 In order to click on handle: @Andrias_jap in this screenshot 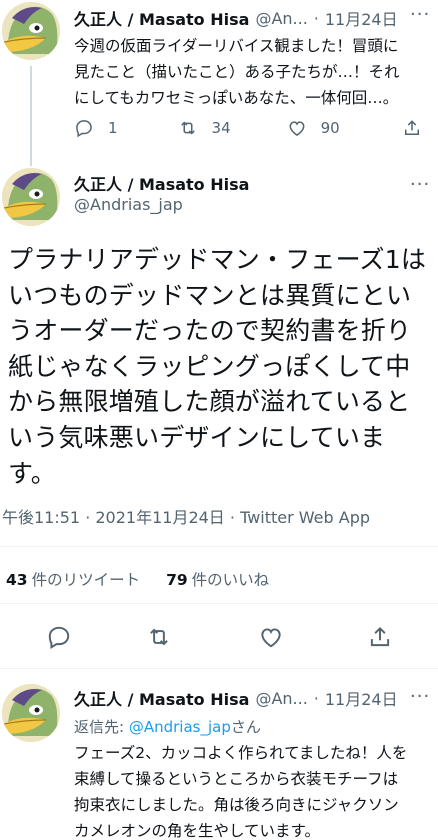, I will do `click(128, 204)`.